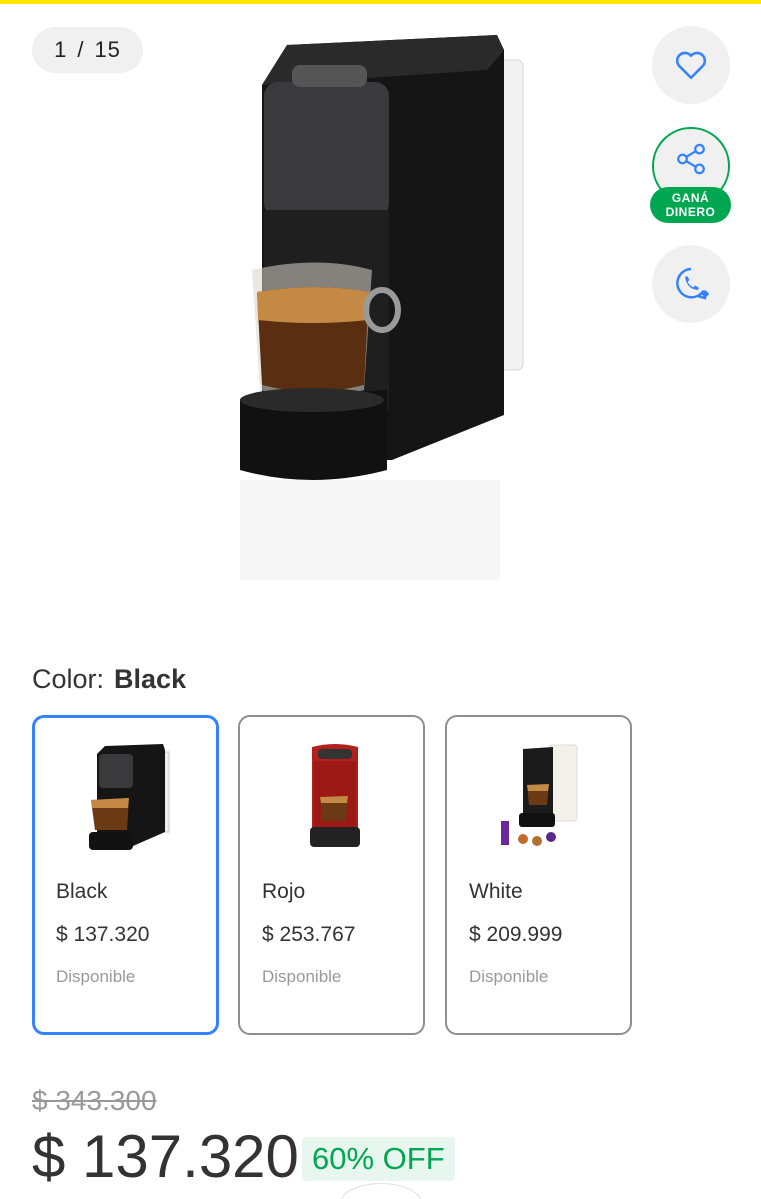 The height and width of the screenshot is (1199, 761). What do you see at coordinates (690, 198) in the screenshot?
I see `earn-badge-line1: GANÁ` at bounding box center [690, 198].